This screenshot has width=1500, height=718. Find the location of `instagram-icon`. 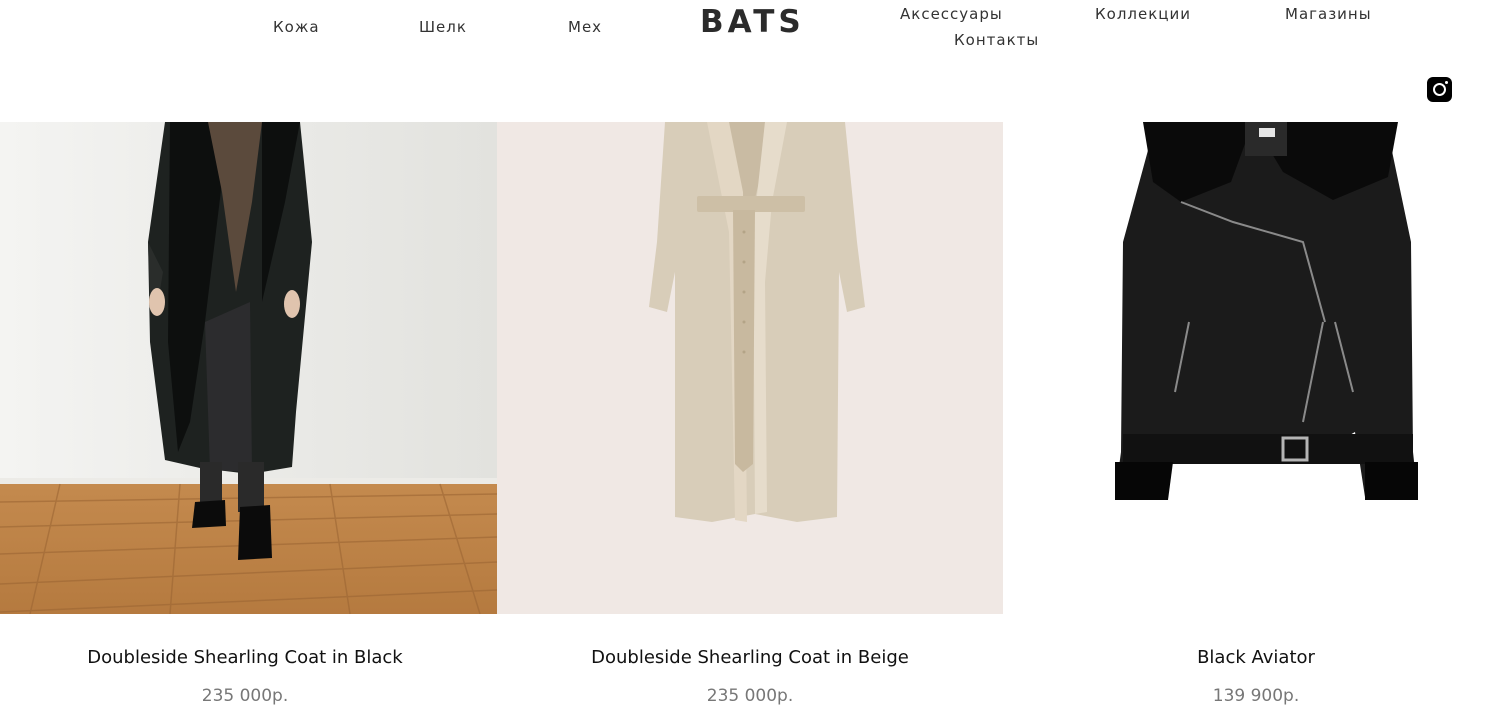

instagram-icon is located at coordinates (1439, 89).